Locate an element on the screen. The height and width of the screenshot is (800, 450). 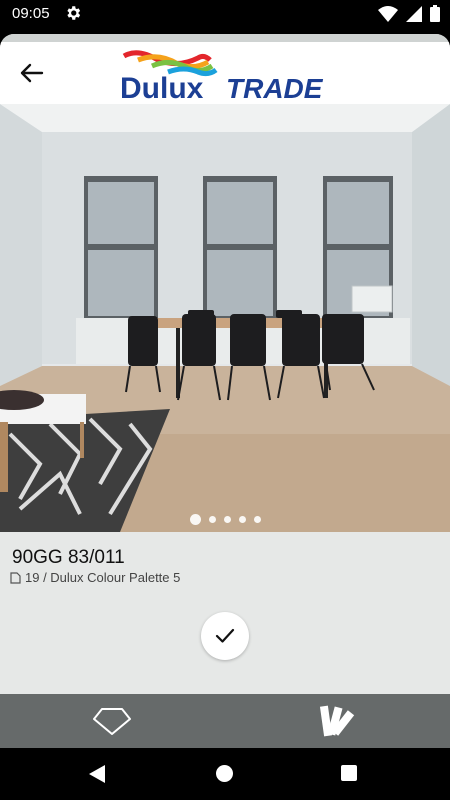
confirm-colour-button is located at coordinates (225, 636).